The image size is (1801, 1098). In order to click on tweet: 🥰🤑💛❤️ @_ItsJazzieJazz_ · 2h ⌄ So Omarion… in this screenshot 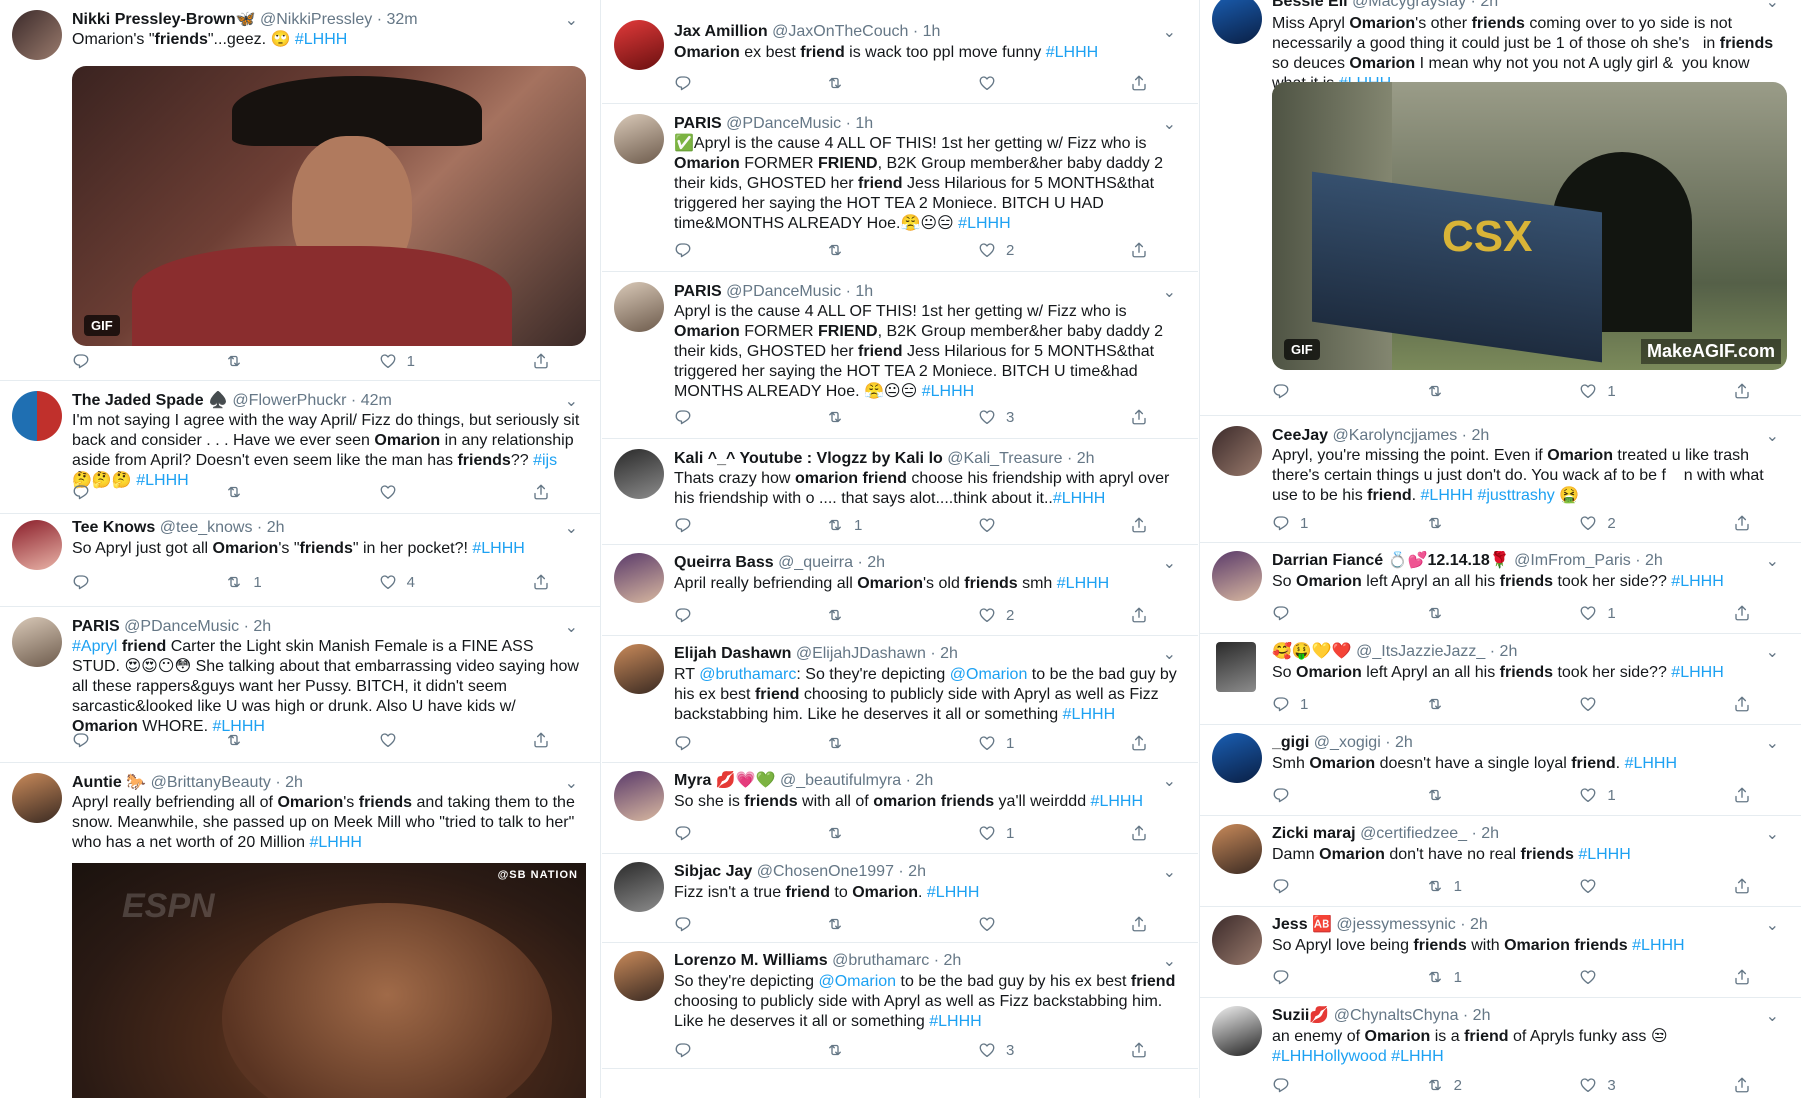, I will do `click(1500, 679)`.